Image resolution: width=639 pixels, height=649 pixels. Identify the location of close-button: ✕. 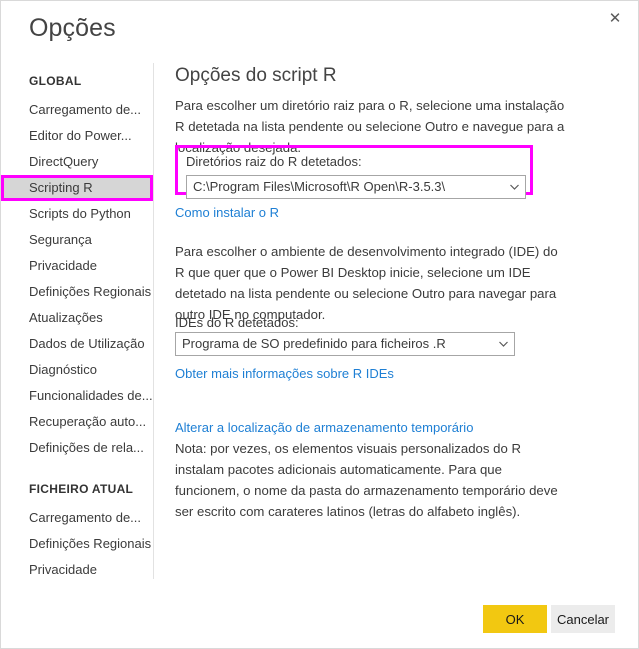
(615, 18).